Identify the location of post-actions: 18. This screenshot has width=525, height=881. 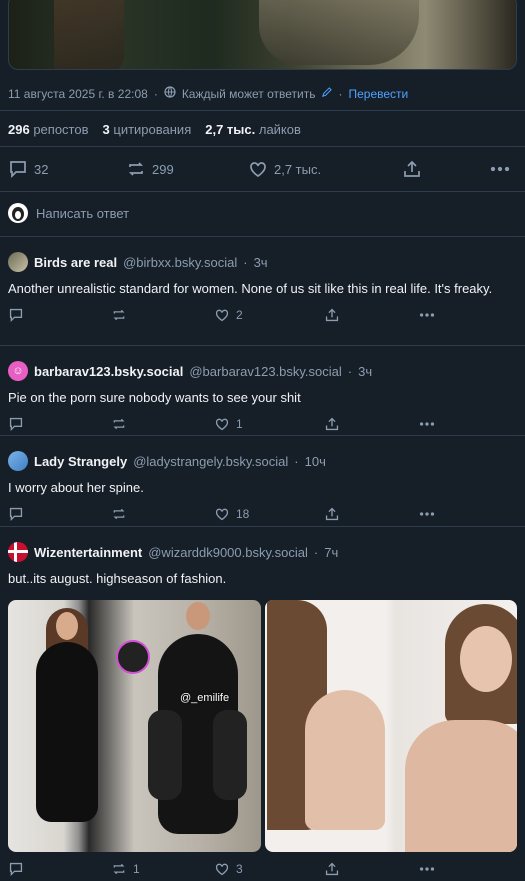
(262, 514).